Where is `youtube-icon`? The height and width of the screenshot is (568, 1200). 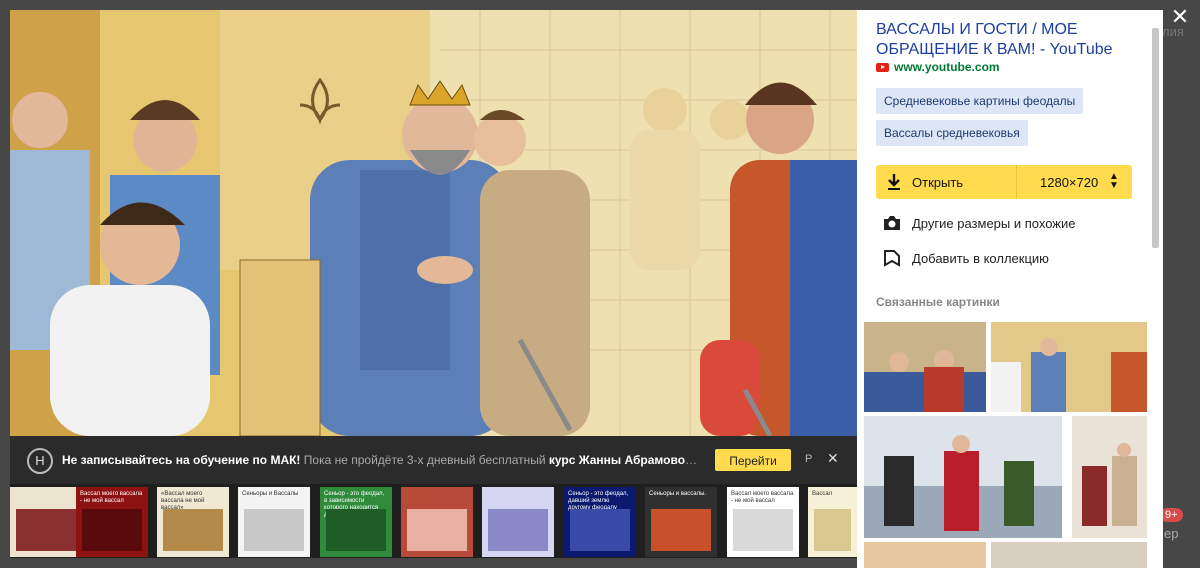 youtube-icon is located at coordinates (882, 67).